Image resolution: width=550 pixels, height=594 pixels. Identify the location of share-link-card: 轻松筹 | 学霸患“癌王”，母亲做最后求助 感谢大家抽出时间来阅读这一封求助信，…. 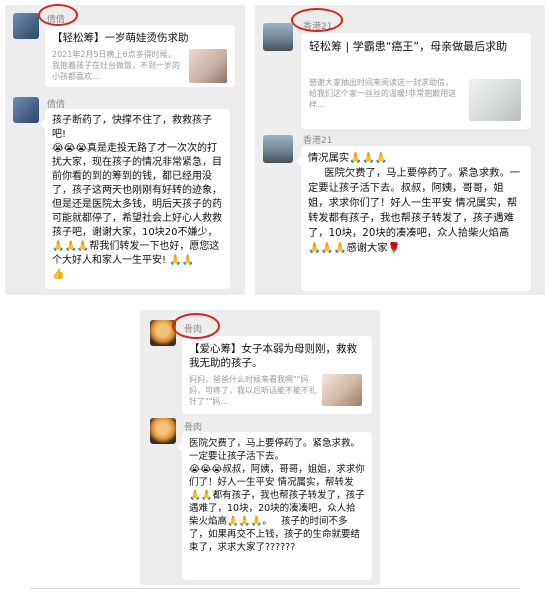
(416, 81).